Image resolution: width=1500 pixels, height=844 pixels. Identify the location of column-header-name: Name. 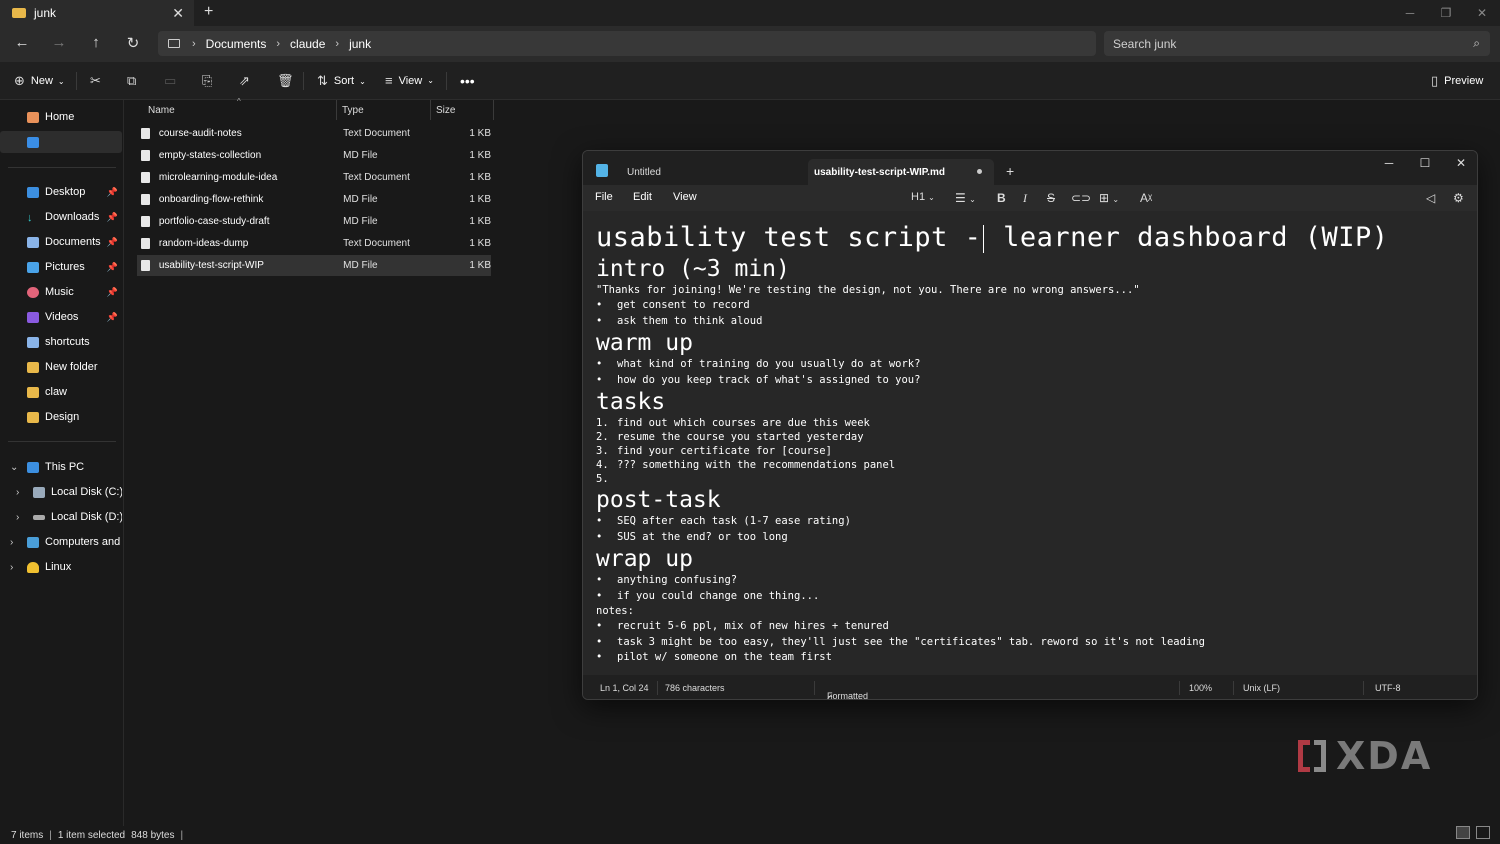
(161, 110).